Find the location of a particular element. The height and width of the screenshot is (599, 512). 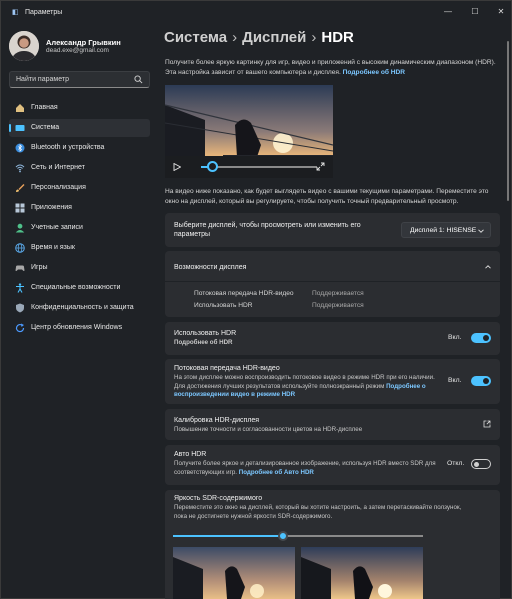

gamepad-icon is located at coordinates (20, 268).